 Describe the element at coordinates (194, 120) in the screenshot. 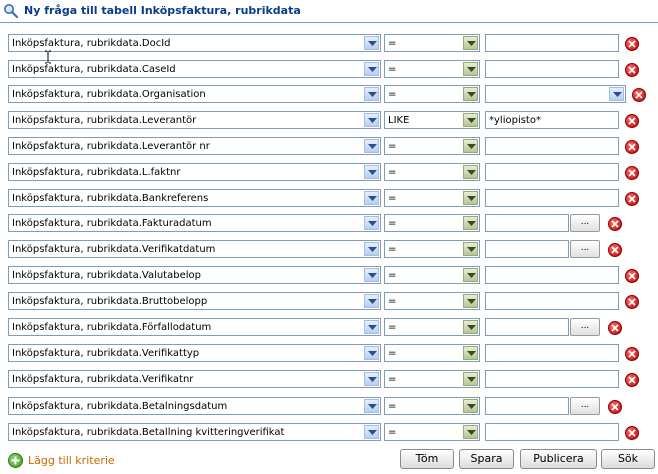

I see `field-select: Inköpsfaktura, rubrikdata.Leverantör` at that location.